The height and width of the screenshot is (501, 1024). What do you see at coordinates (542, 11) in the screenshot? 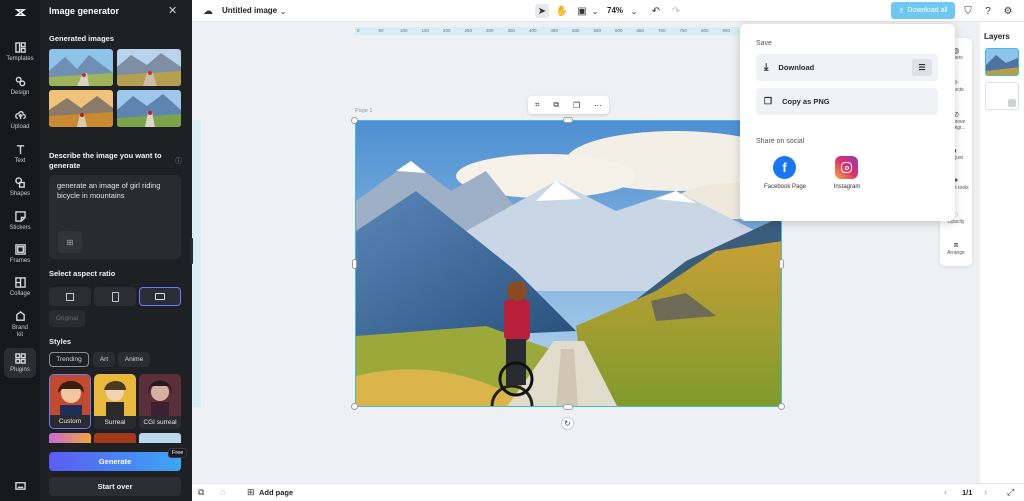
I see `select-tool-icon: ➤` at bounding box center [542, 11].